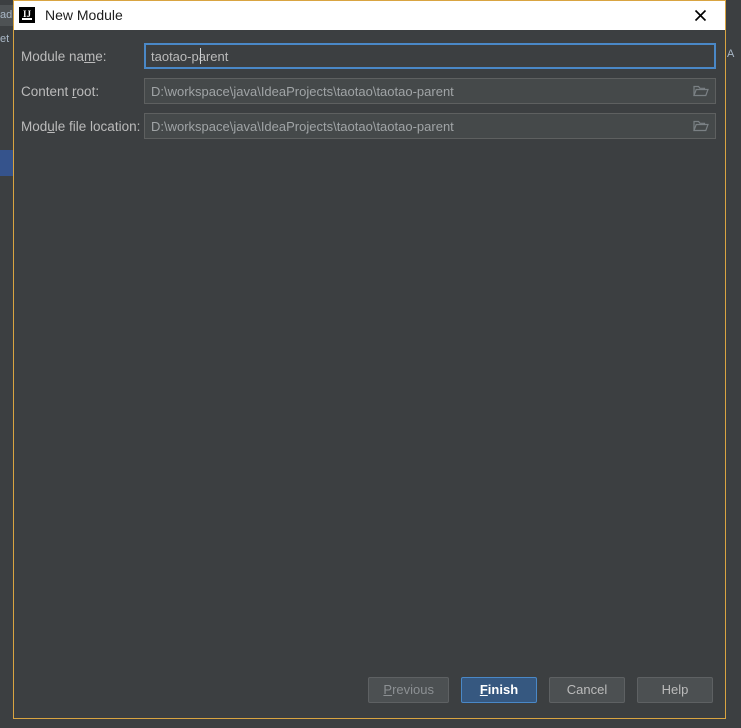 This screenshot has height=728, width=741. Describe the element at coordinates (675, 690) in the screenshot. I see `help-button: Help` at that location.